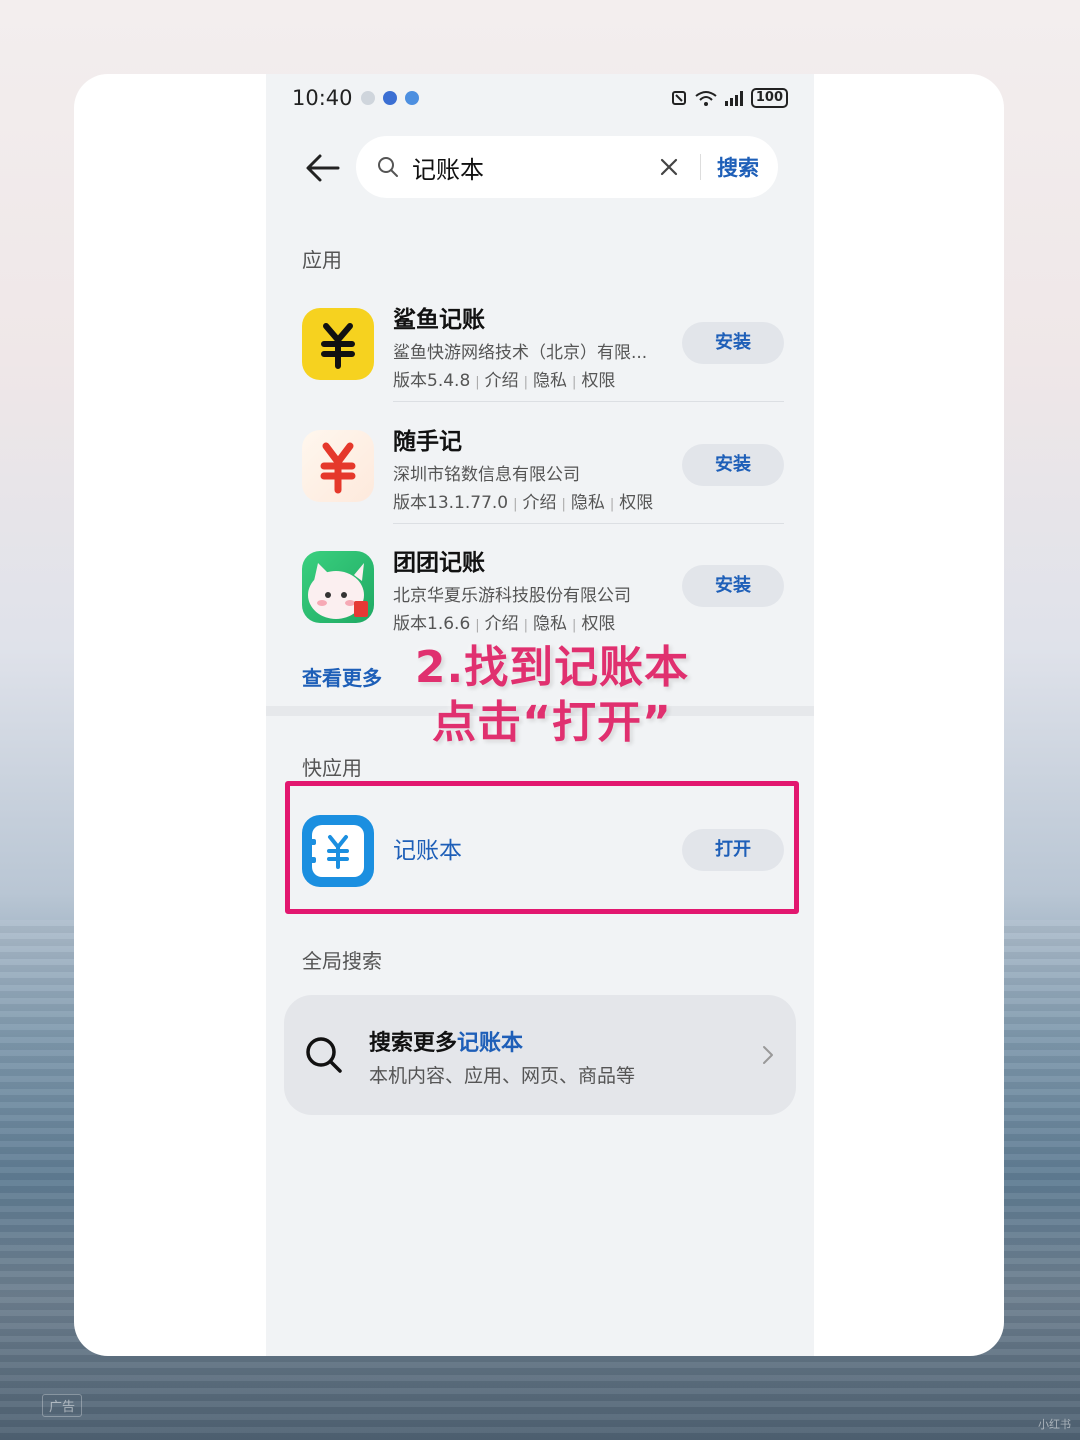  What do you see at coordinates (413, 1043) in the screenshot?
I see `global-search-prefix: 搜索更多` at bounding box center [413, 1043].